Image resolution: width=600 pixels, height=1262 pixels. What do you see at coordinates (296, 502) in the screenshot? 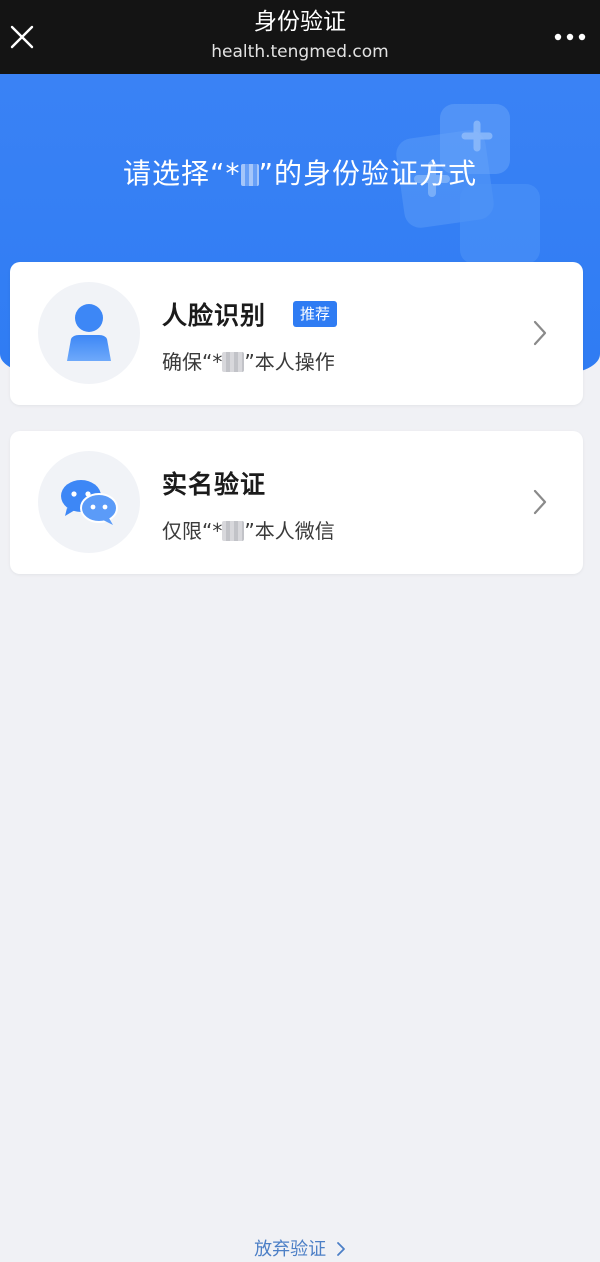
I see `real-name-verification-option: 实名验证 仅限“* ”本人微信` at bounding box center [296, 502].